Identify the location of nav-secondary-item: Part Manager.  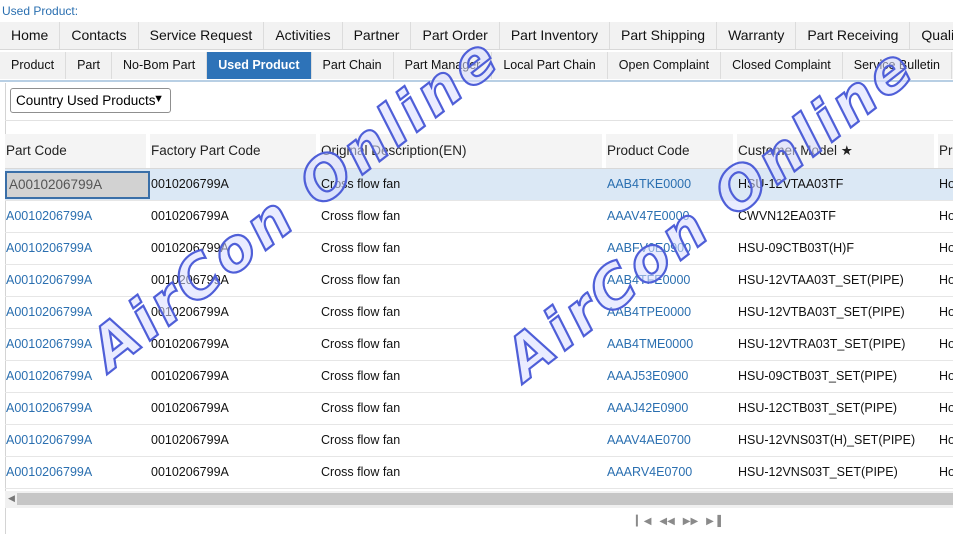
(443, 65).